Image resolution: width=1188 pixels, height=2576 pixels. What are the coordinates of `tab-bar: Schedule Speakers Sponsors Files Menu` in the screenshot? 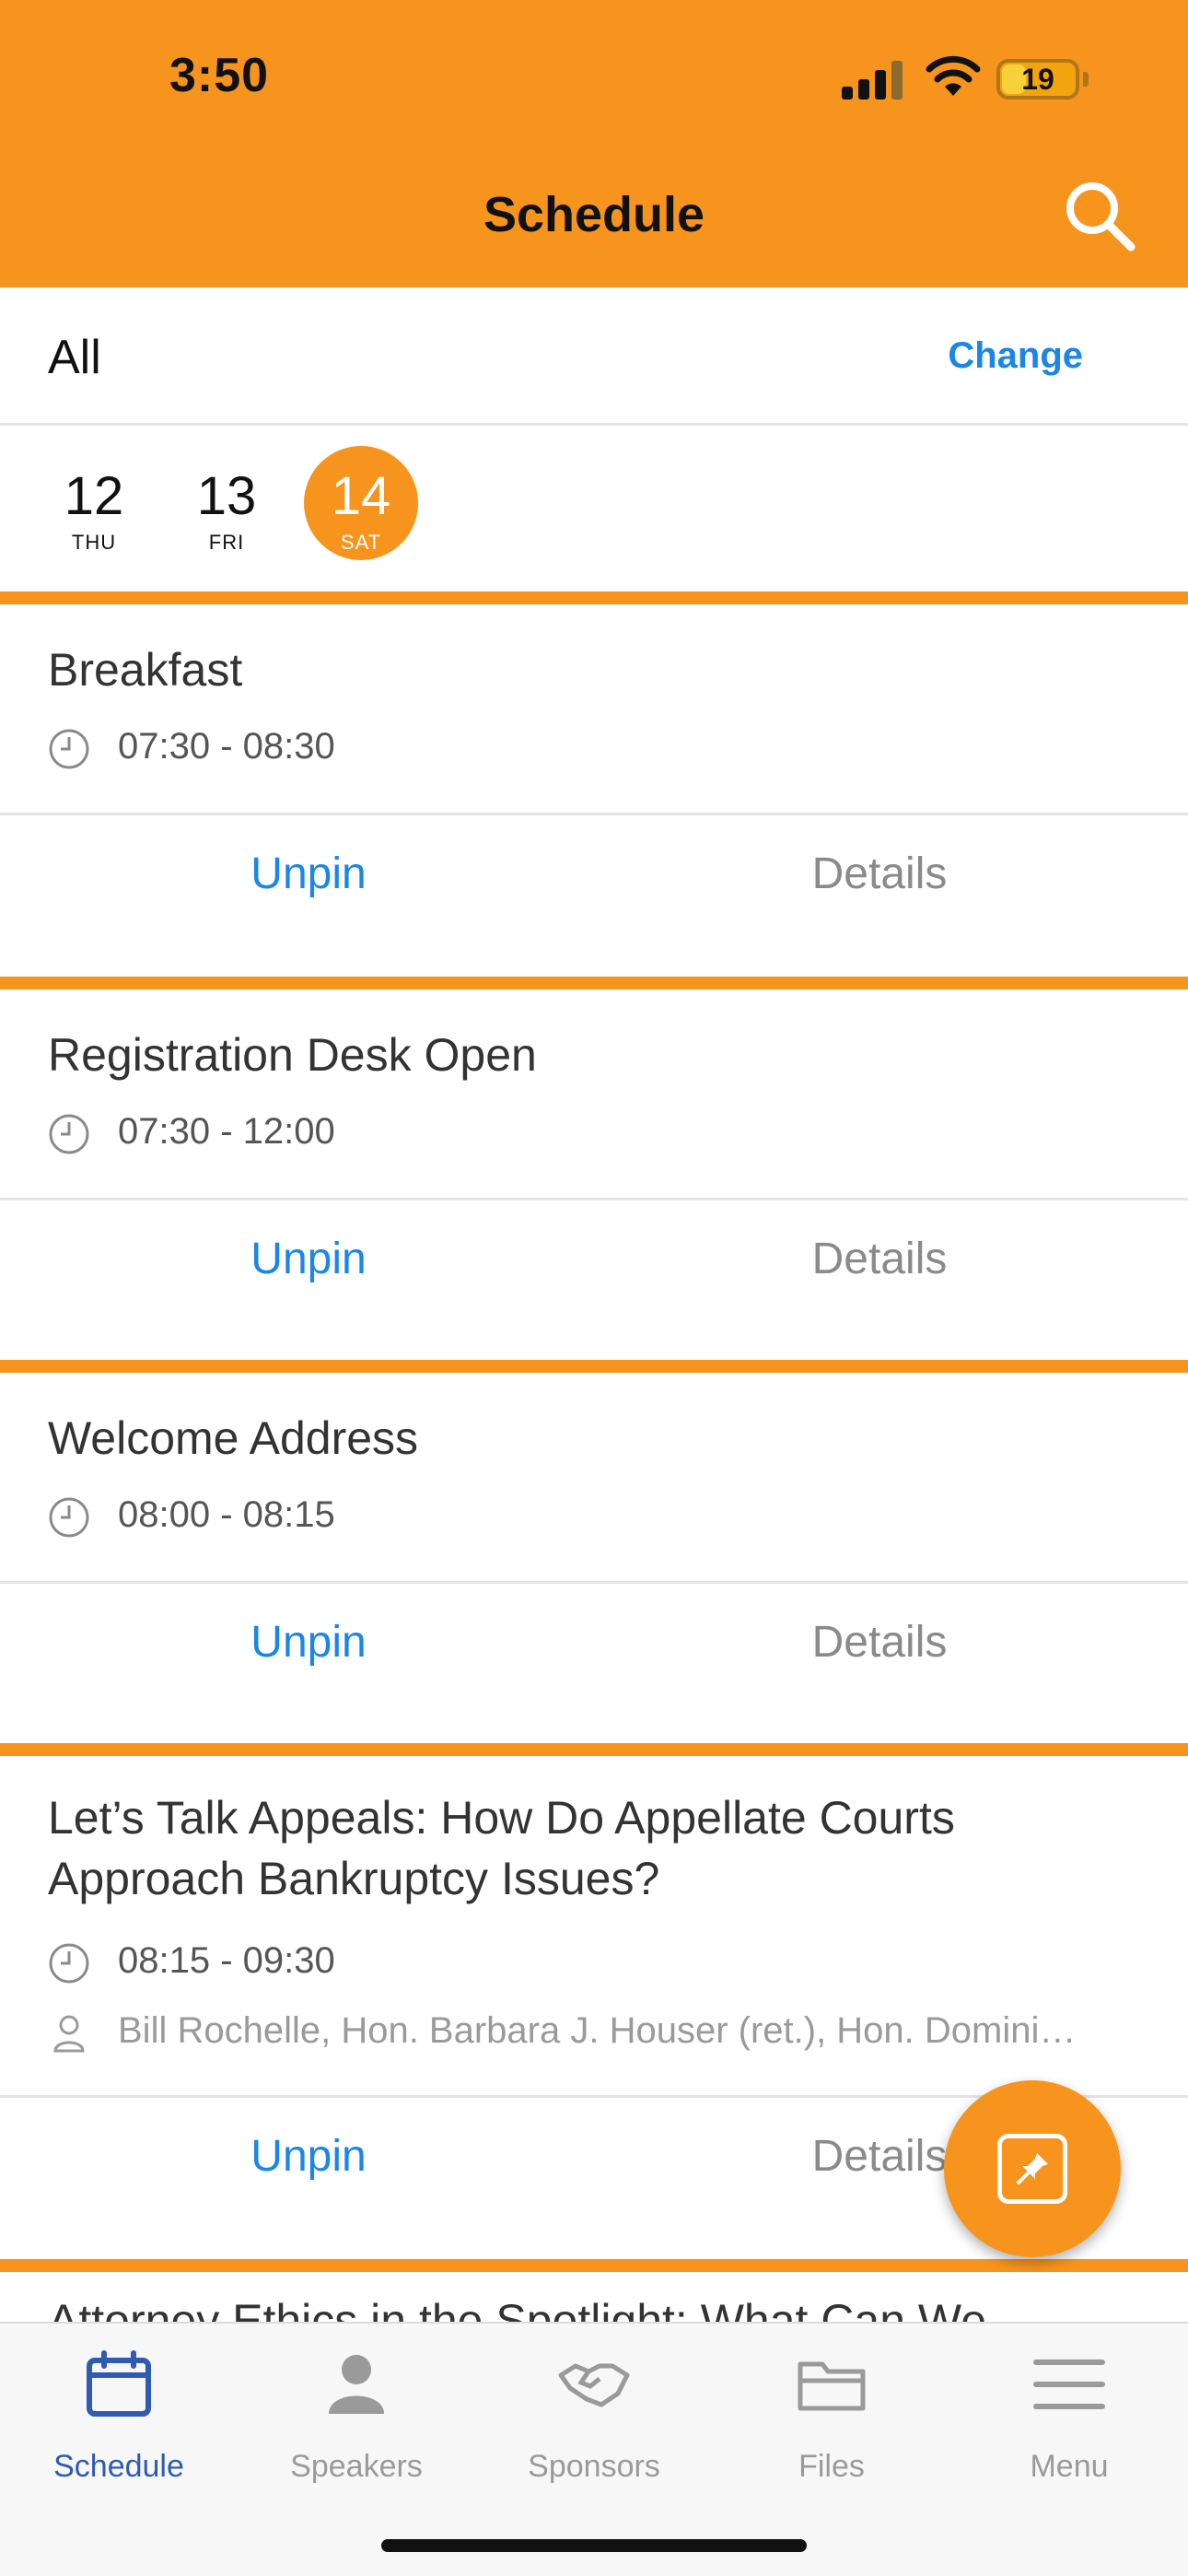 It's located at (594, 2449).